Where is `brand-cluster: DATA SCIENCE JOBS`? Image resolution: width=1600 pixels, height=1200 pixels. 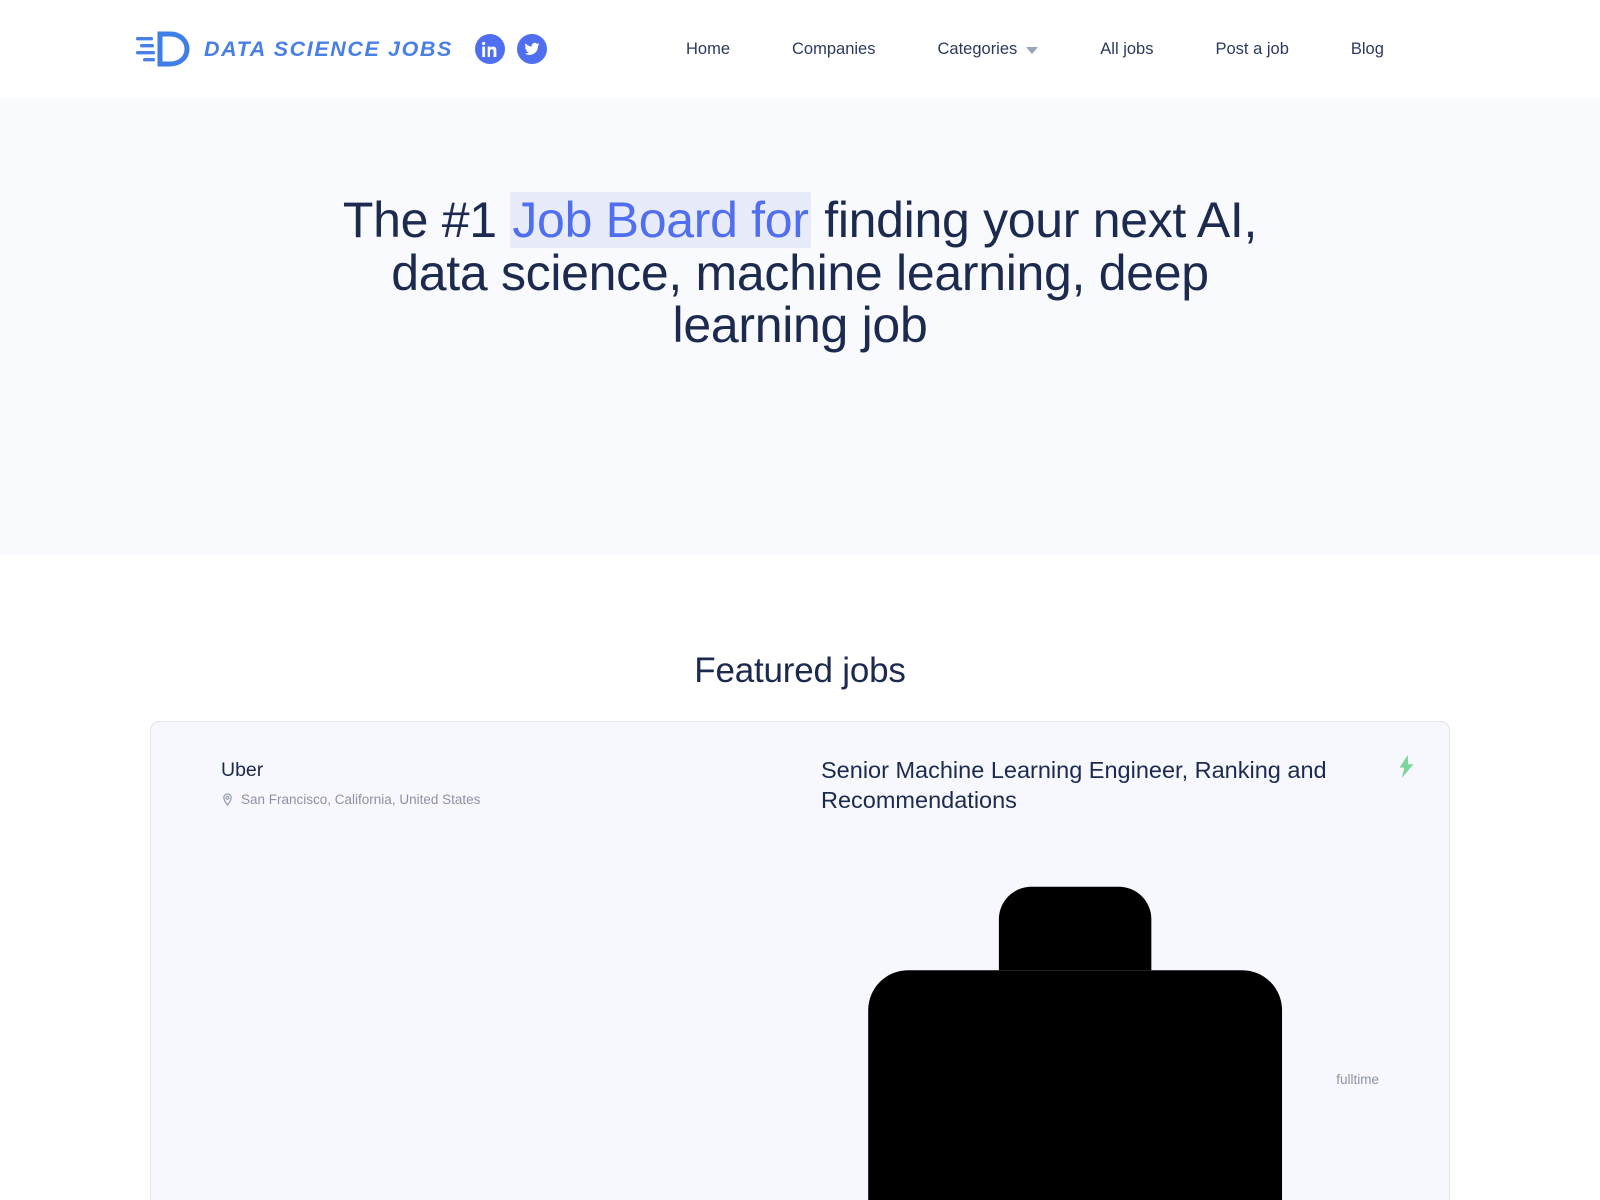 brand-cluster: DATA SCIENCE JOBS is located at coordinates (341, 49).